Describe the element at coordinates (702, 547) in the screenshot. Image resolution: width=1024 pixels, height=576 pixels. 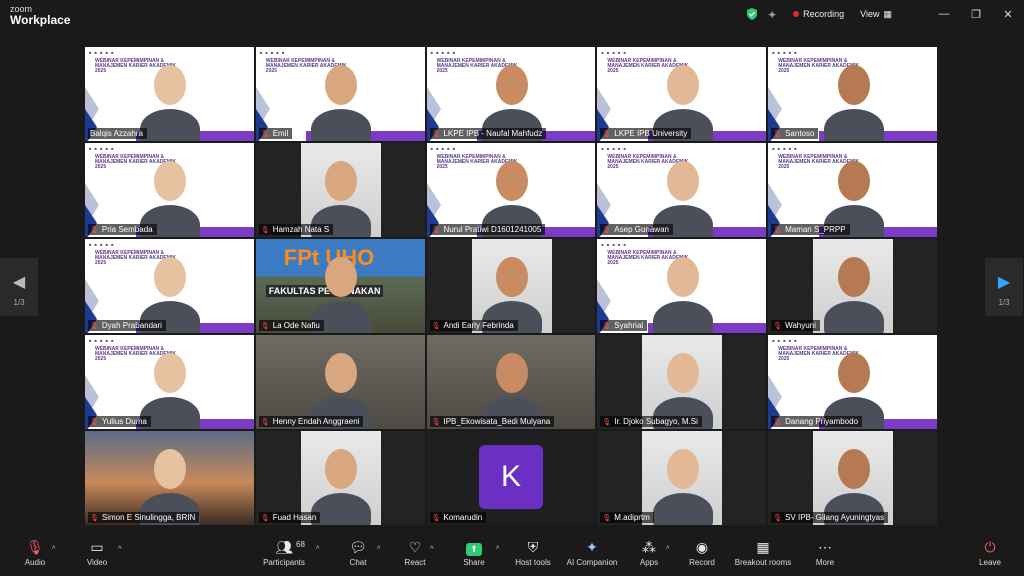
I see `record-icon: ◉` at that location.